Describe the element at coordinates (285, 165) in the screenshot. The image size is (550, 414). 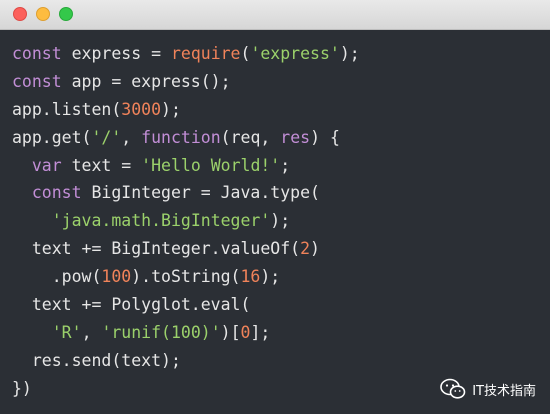
I see `code-text: ;` at that location.